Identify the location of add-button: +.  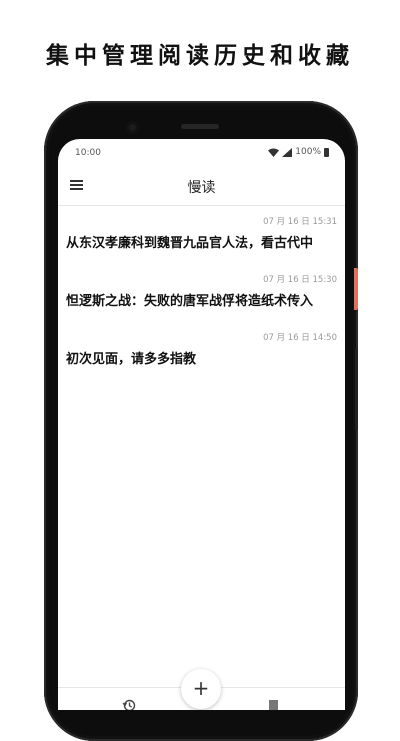
(201, 689).